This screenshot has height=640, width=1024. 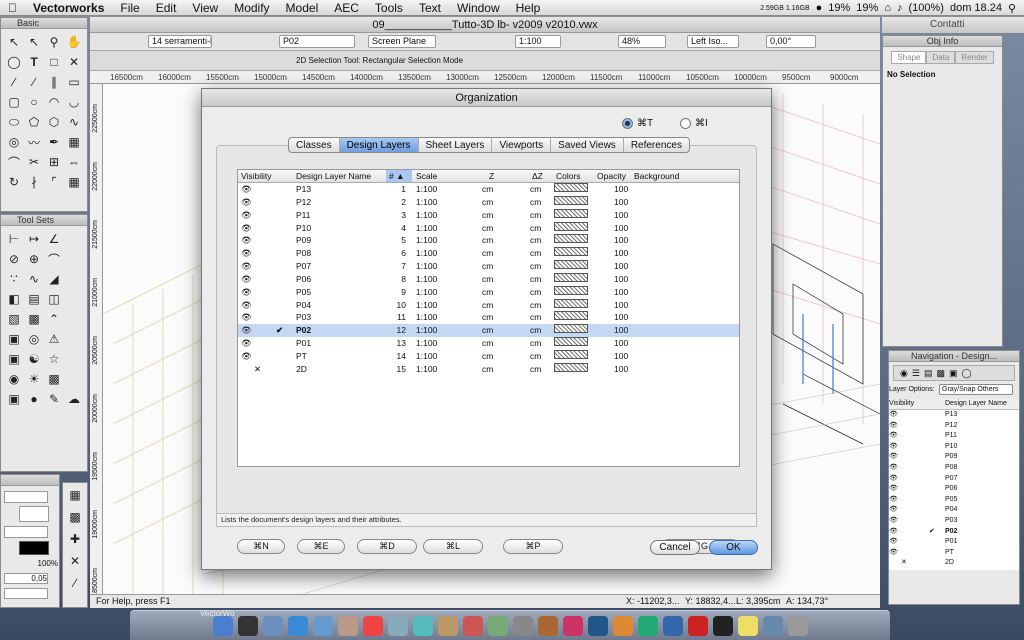 I want to click on text-tool-icon: T, so click(x=34, y=62).